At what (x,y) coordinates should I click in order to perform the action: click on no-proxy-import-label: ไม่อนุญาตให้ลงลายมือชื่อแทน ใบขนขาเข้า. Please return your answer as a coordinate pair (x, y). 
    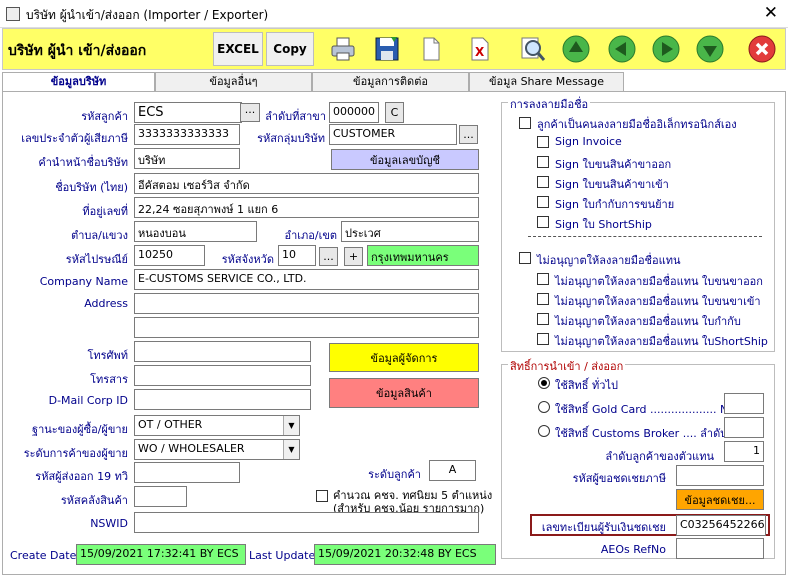
    Looking at the image, I should click on (658, 301).